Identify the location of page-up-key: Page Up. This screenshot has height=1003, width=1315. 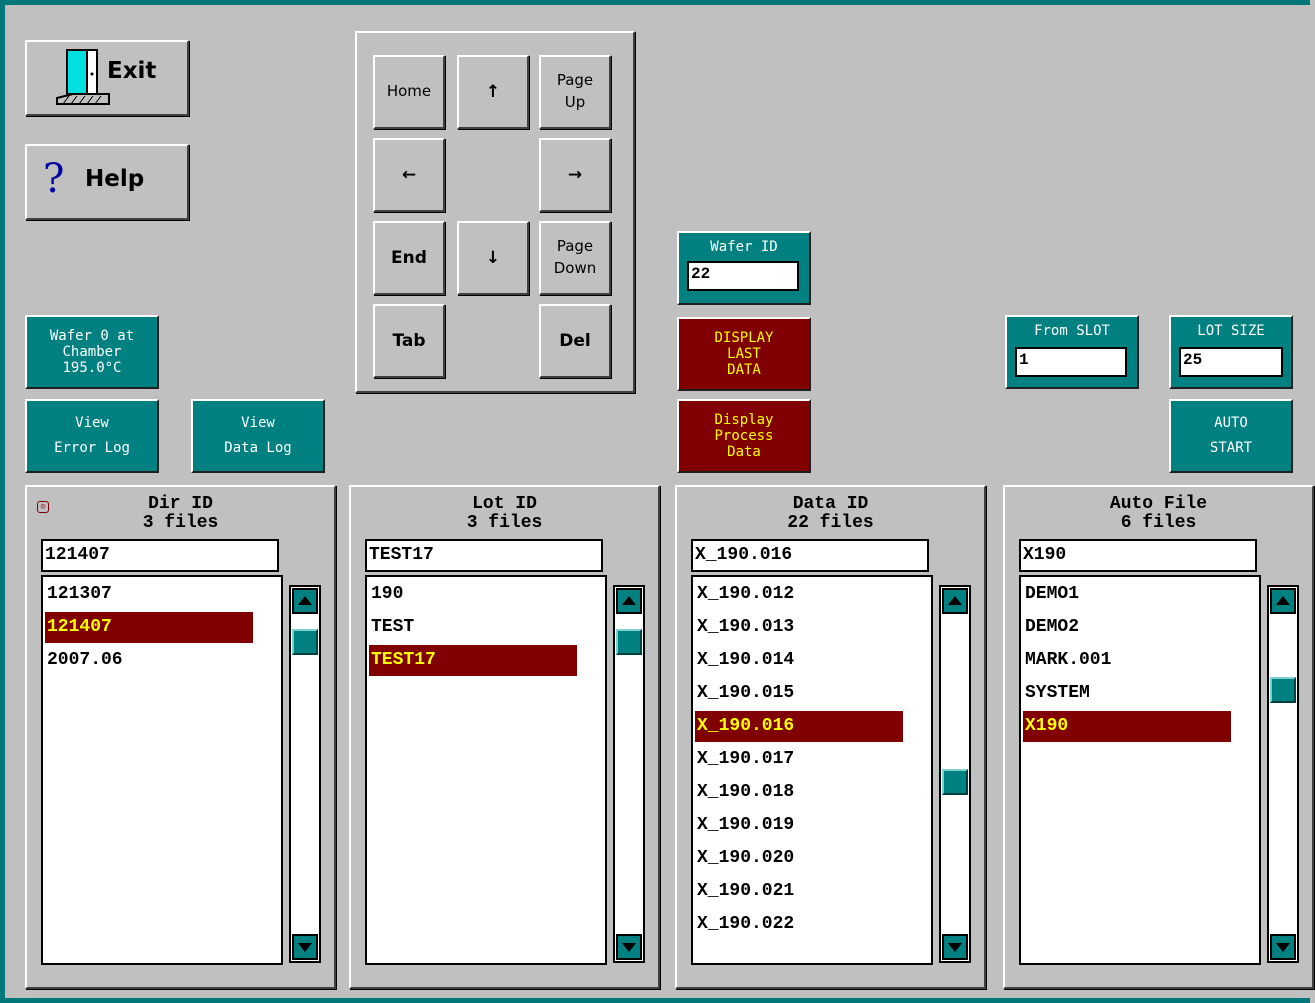
(575, 92).